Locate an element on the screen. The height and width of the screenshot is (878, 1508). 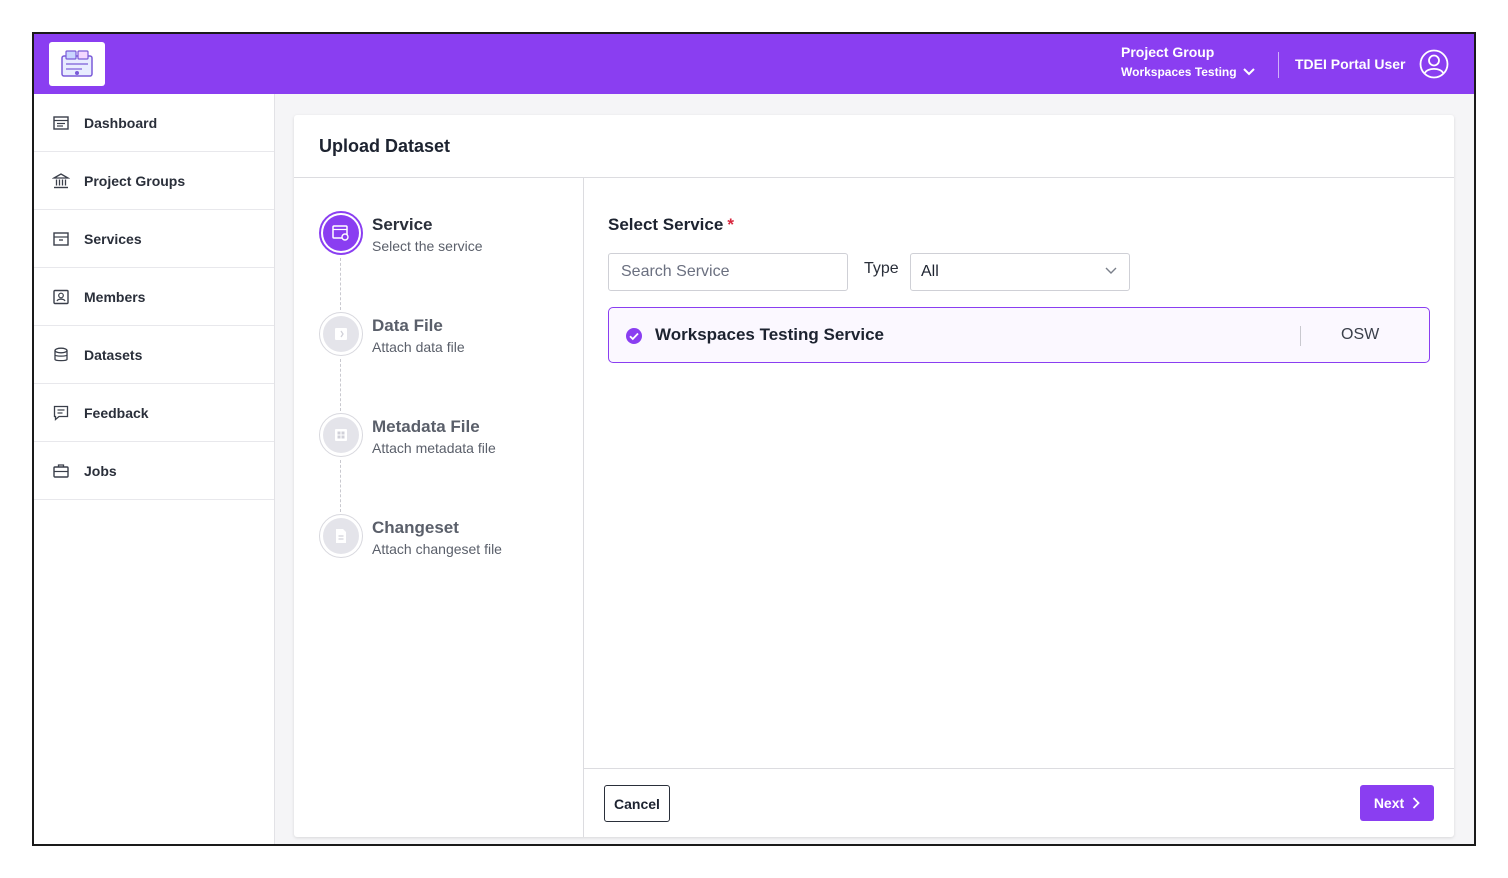
user-name: TDEI Portal User is located at coordinates (1350, 64).